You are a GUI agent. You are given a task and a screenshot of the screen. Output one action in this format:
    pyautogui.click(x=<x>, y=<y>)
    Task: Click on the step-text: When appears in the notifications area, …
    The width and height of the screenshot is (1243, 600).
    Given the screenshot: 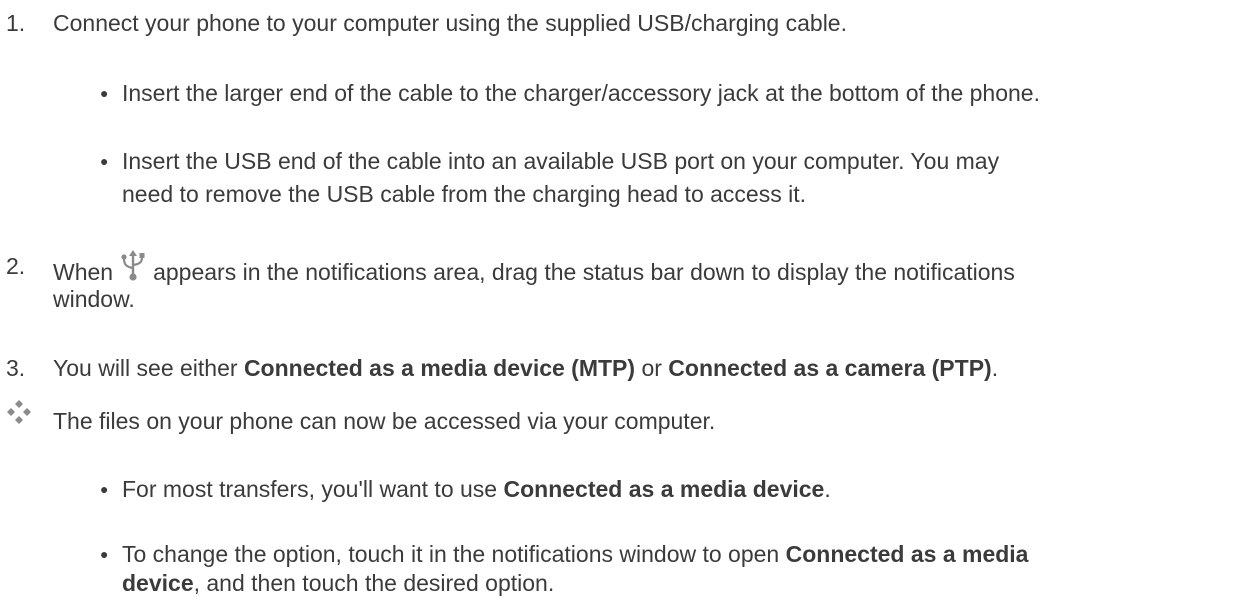 What is the action you would take?
    pyautogui.click(x=534, y=269)
    